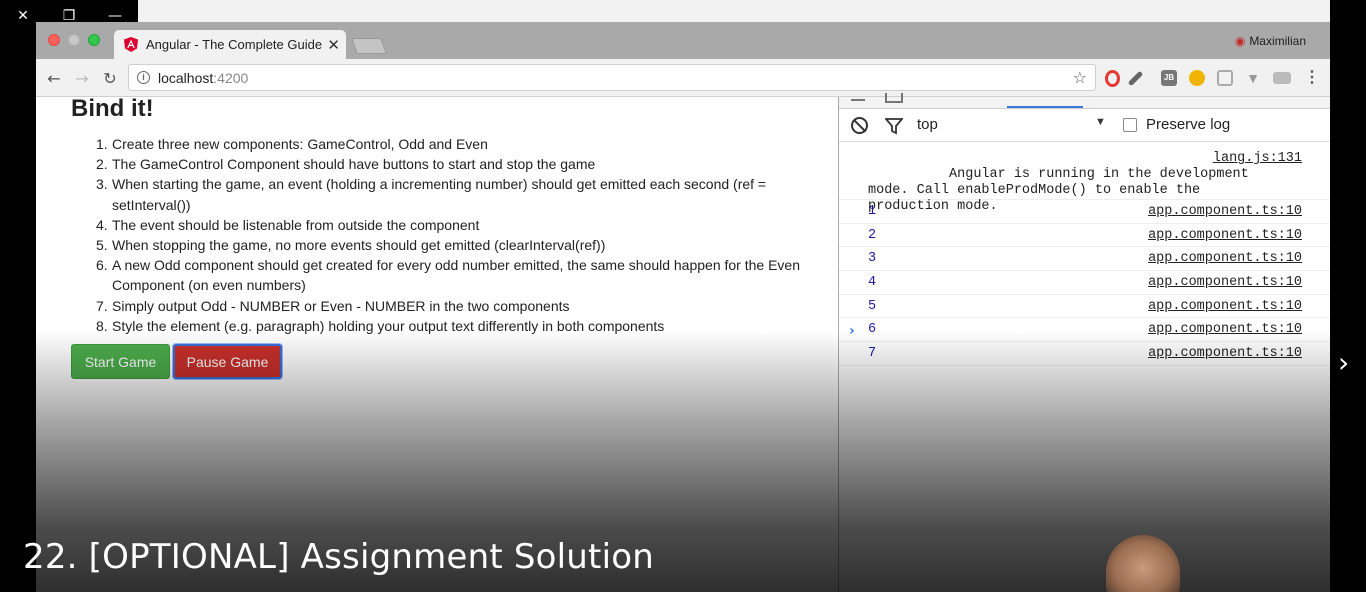 The image size is (1366, 592). What do you see at coordinates (1312, 78) in the screenshot?
I see `browser-menu-icon: ⋮` at bounding box center [1312, 78].